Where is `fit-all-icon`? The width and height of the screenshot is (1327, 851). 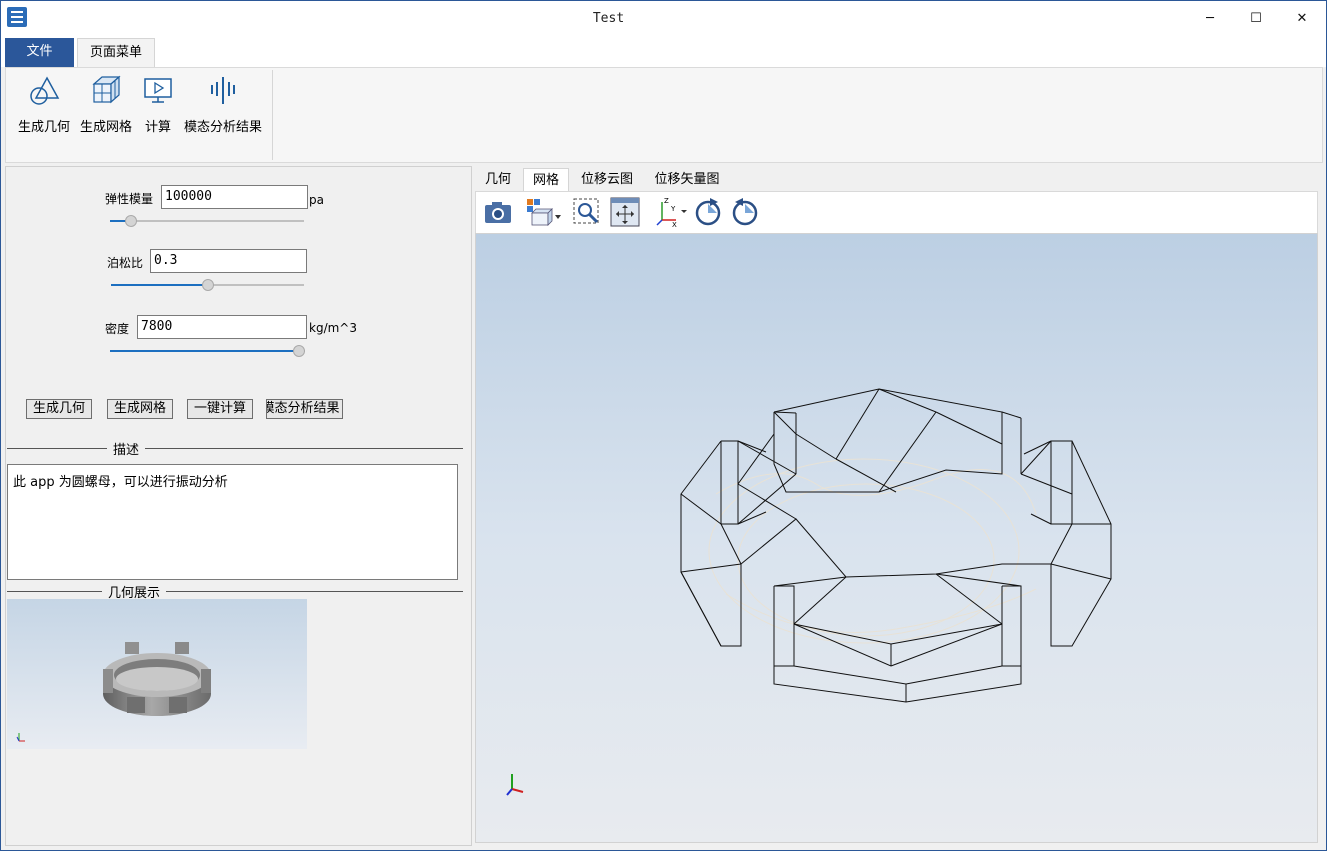 fit-all-icon is located at coordinates (625, 212).